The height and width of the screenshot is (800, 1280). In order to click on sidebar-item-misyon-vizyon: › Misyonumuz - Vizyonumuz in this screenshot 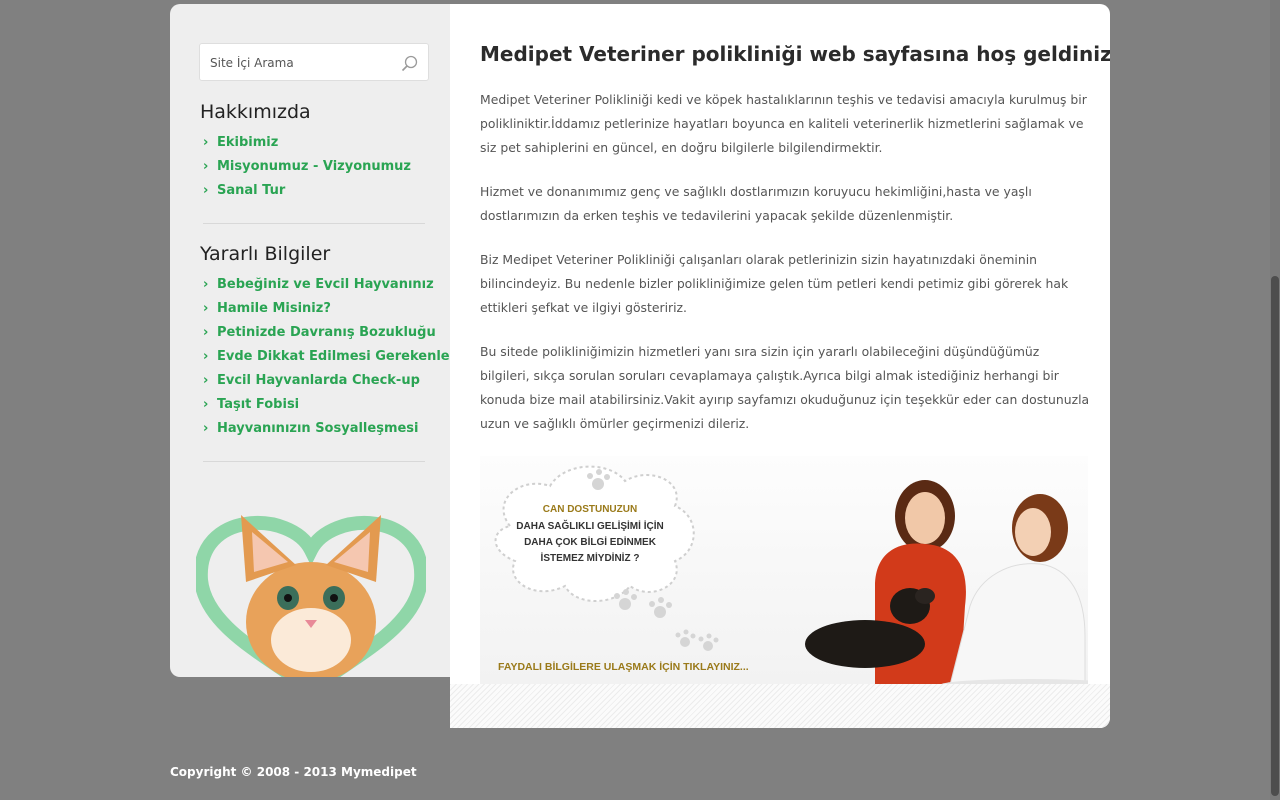, I will do `click(307, 167)`.